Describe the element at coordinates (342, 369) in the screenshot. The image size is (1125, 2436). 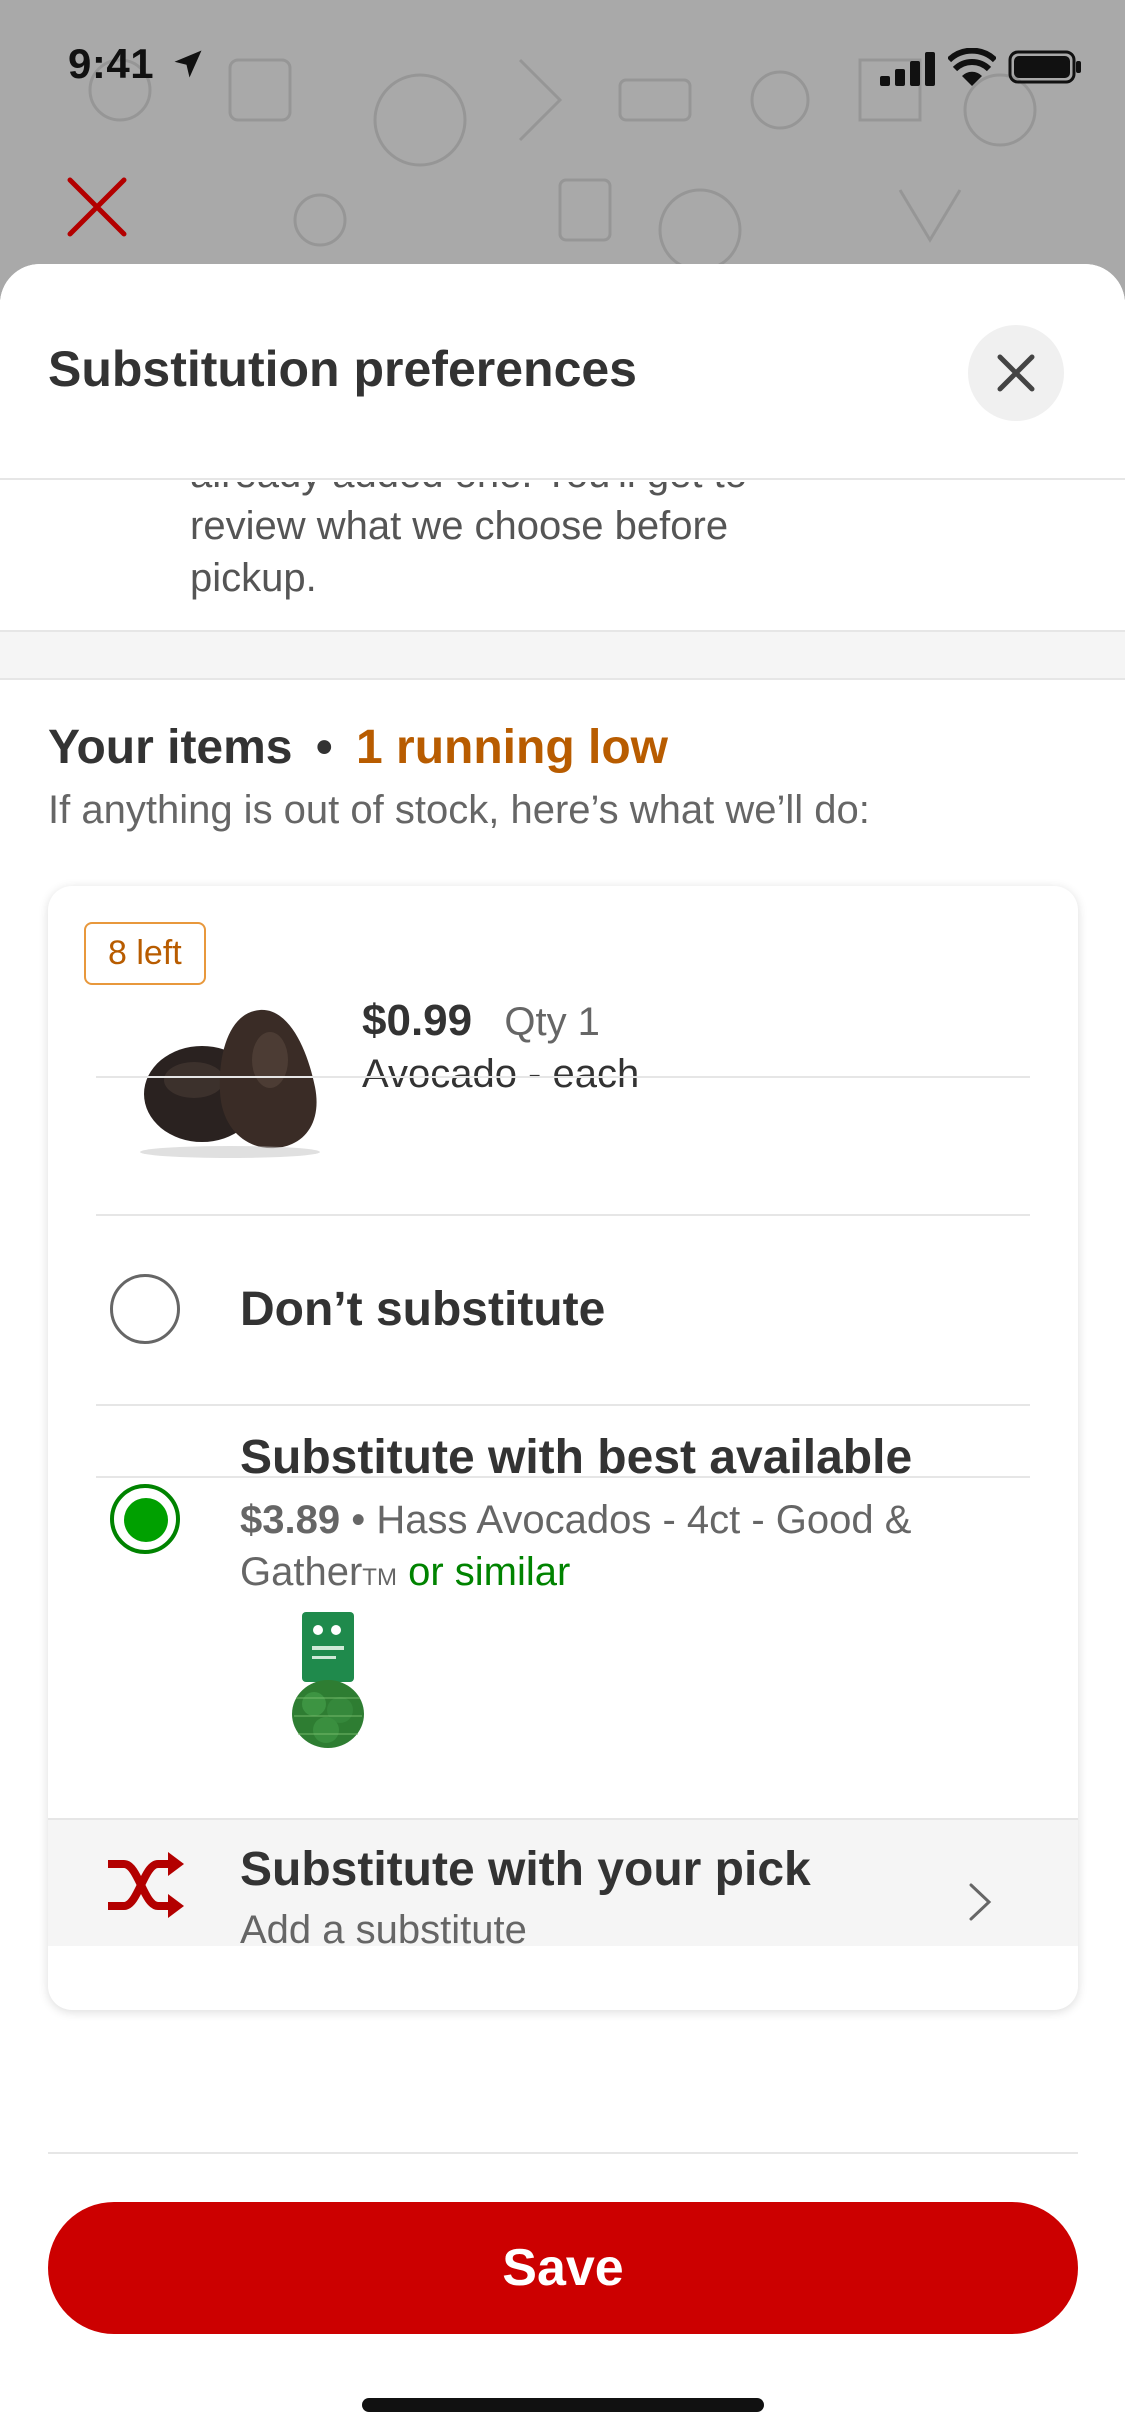
I see `sheet-title: Substitution preferences` at that location.